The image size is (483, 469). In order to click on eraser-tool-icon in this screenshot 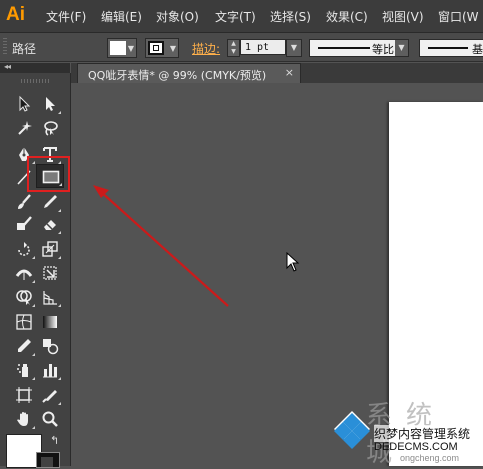, I will do `click(50, 225)`.